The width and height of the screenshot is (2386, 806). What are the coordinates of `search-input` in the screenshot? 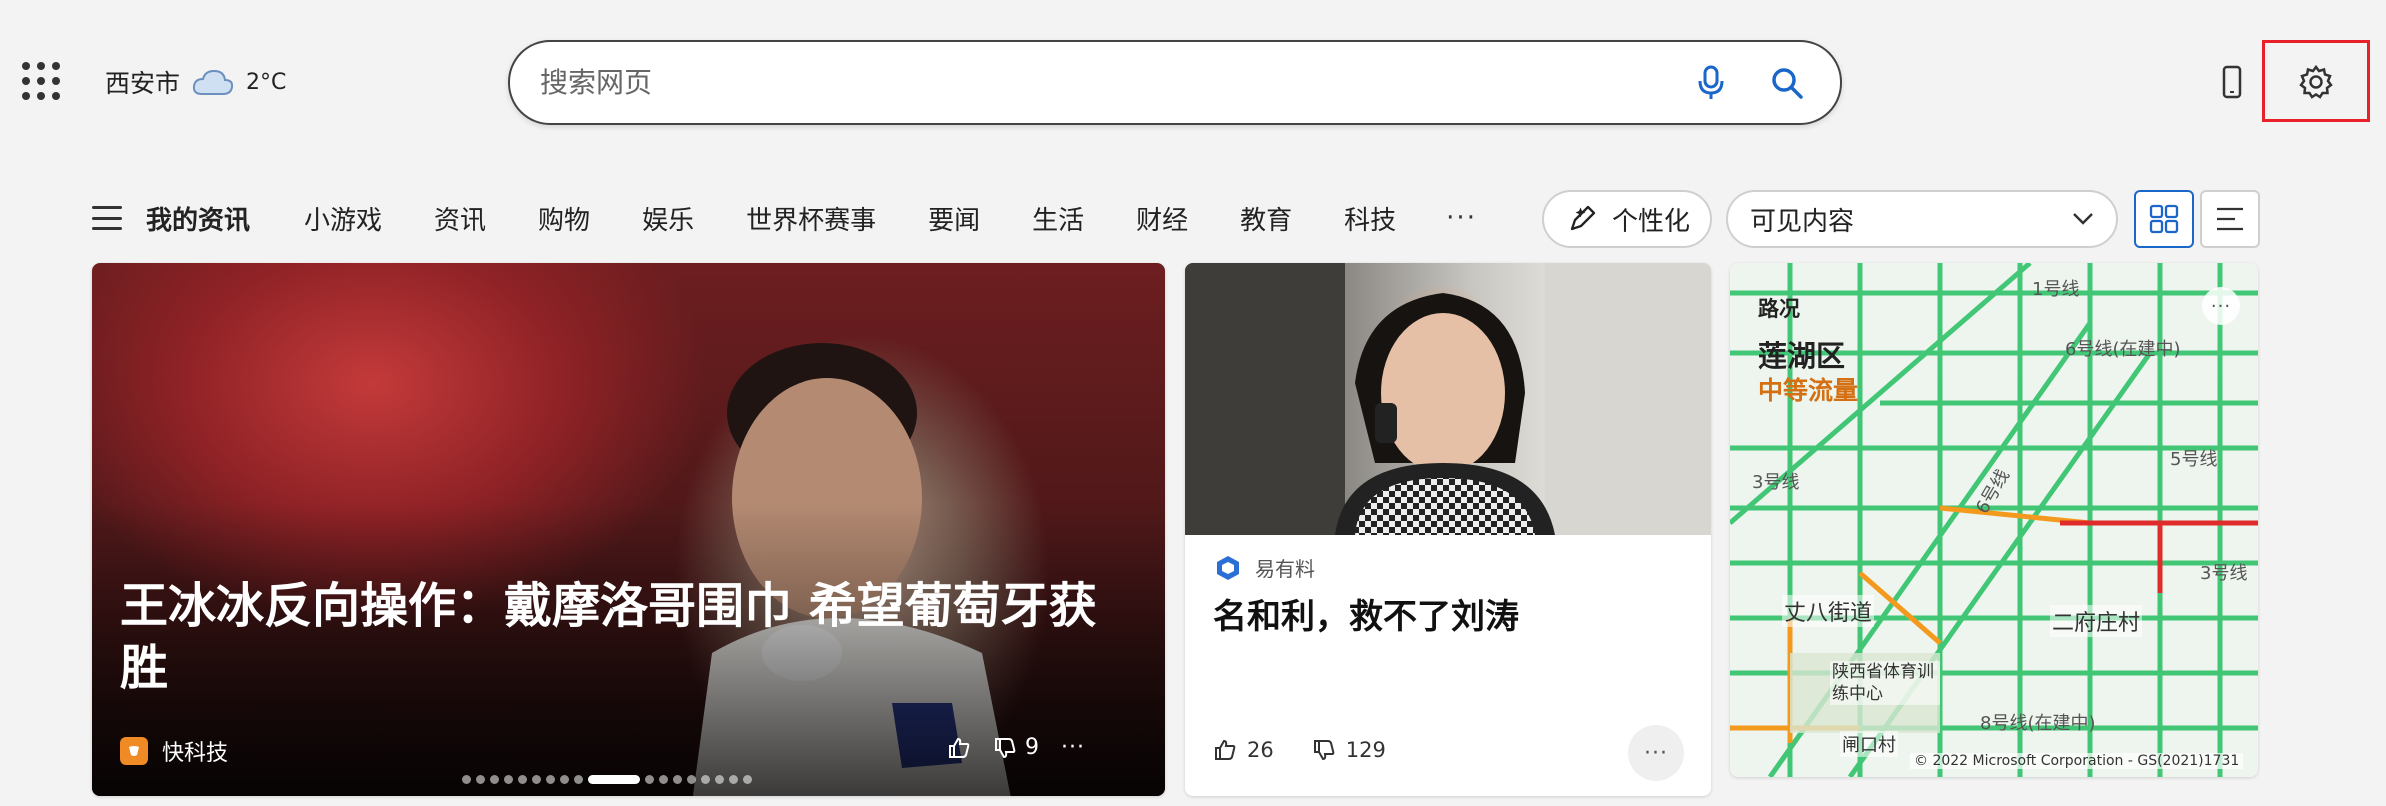 It's located at (1099, 82).